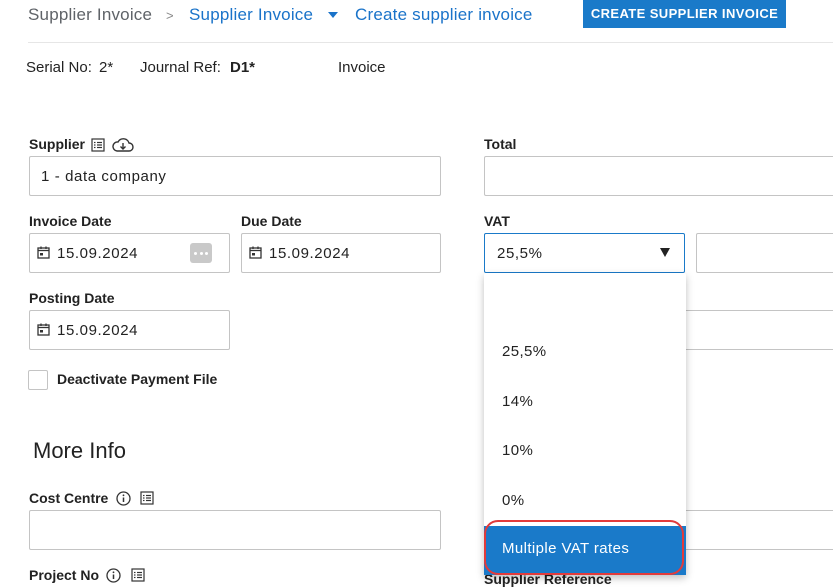 This screenshot has height=587, width=833. What do you see at coordinates (500, 144) in the screenshot?
I see `total-label: Total` at bounding box center [500, 144].